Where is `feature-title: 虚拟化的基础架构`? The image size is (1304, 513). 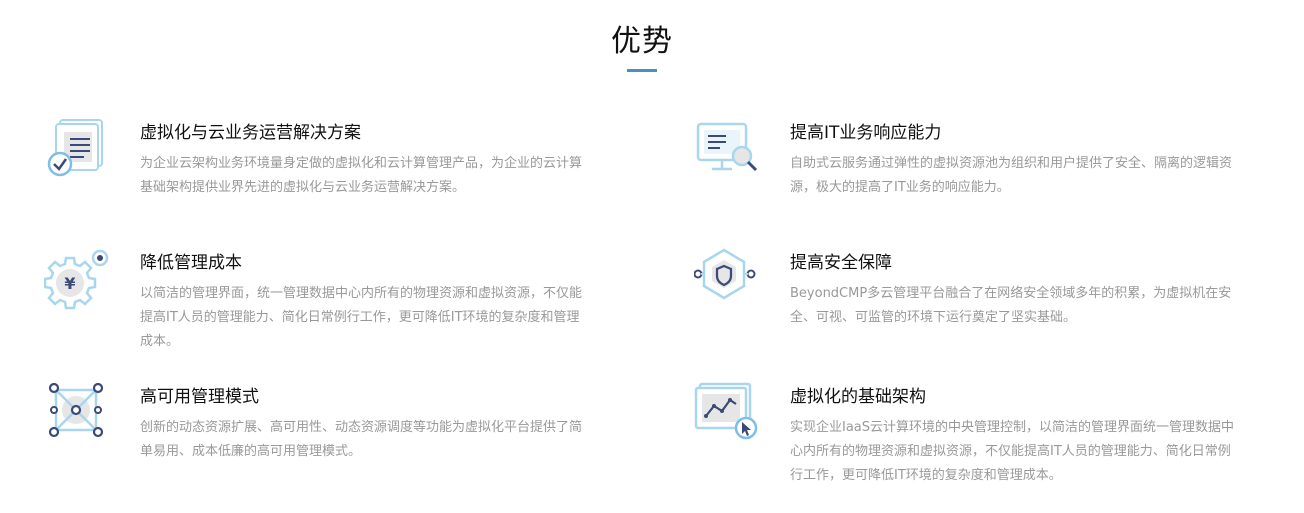 feature-title: 虚拟化的基础架构 is located at coordinates (858, 397).